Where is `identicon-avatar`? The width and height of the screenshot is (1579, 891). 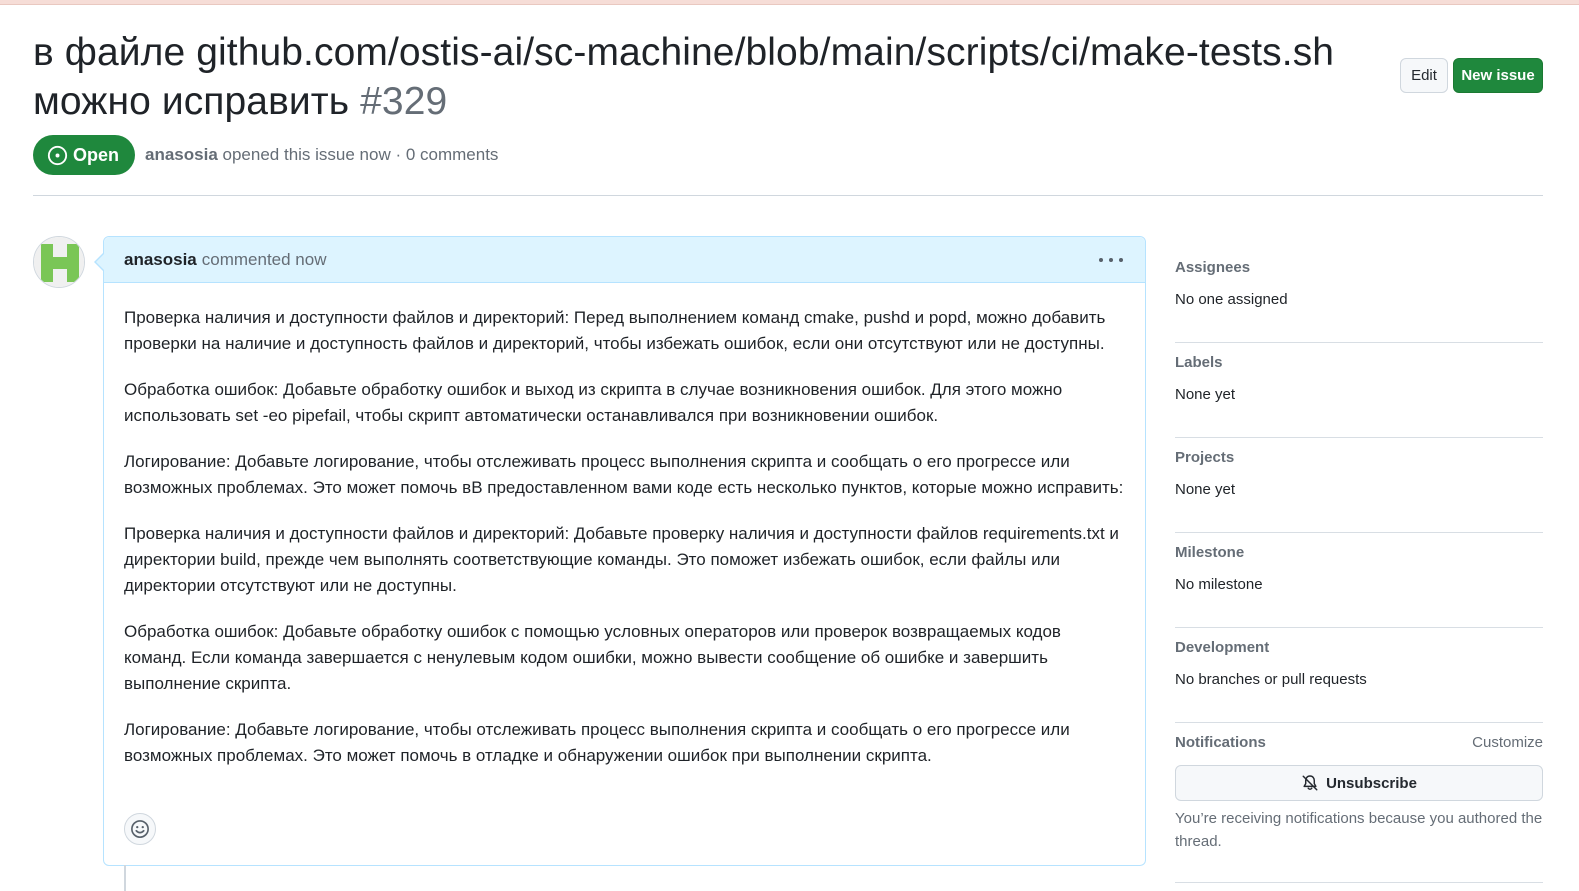 identicon-avatar is located at coordinates (59, 262).